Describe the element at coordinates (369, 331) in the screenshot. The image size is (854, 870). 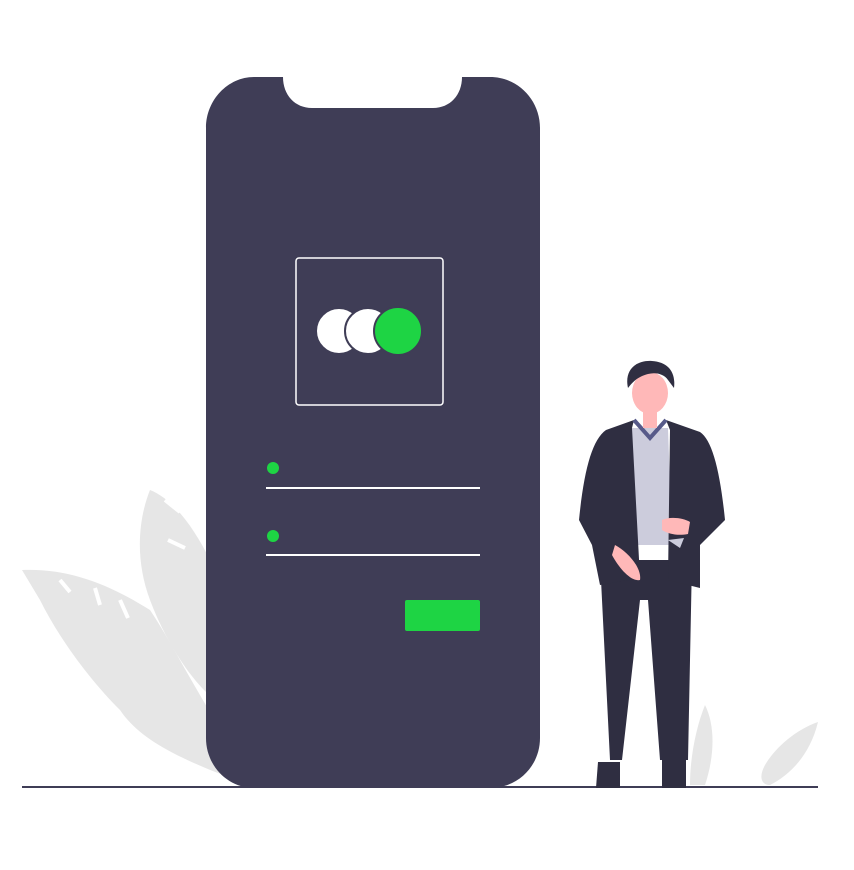
I see `overlapping-circles-icon` at that location.